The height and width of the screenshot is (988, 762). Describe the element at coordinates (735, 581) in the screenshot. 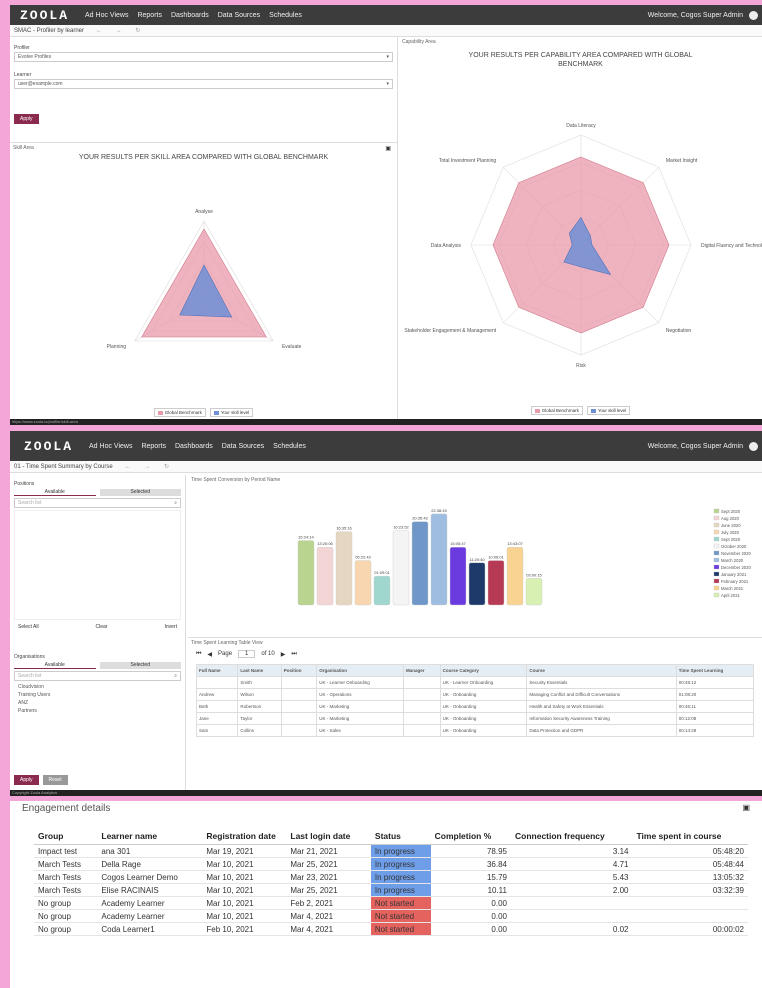

I see `legend-entry: February 2021` at that location.